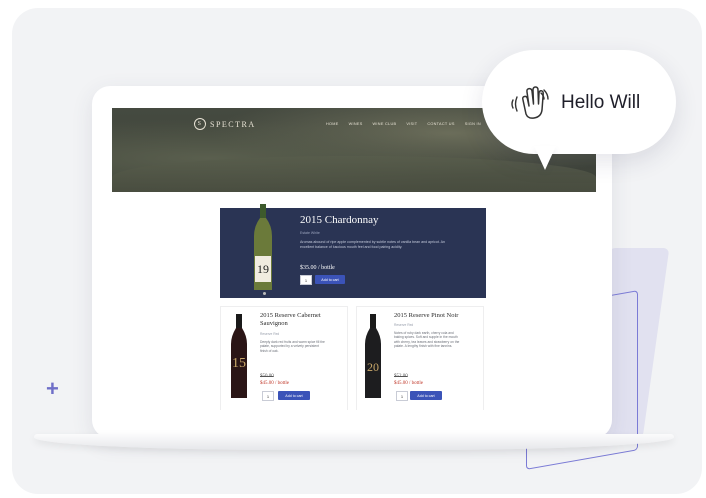  Describe the element at coordinates (52, 388) in the screenshot. I see `plus-icon: +` at that location.